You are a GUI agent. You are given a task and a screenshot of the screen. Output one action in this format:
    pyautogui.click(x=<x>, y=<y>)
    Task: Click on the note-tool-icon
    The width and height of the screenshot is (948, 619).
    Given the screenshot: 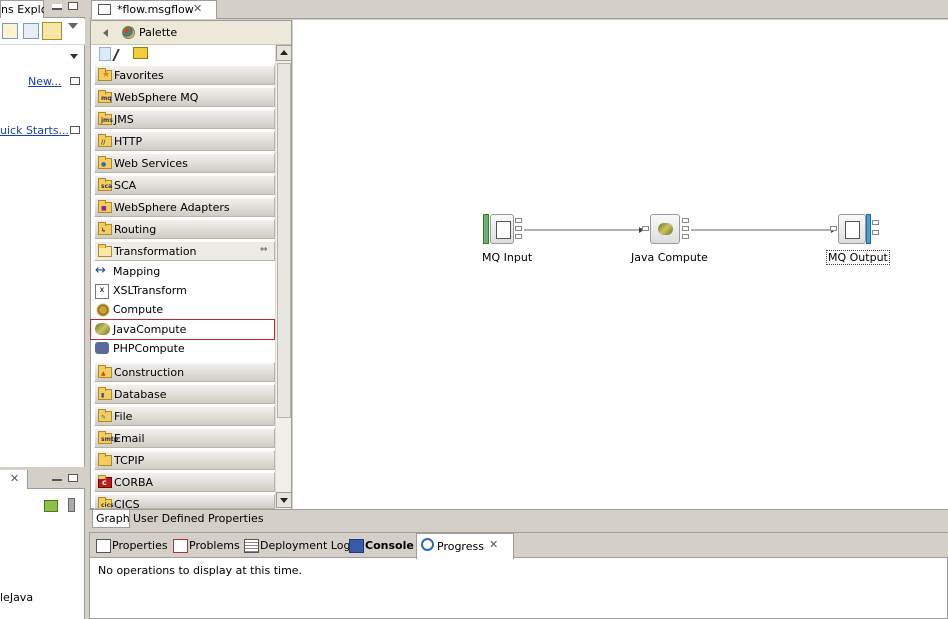 What is the action you would take?
    pyautogui.click(x=140, y=53)
    